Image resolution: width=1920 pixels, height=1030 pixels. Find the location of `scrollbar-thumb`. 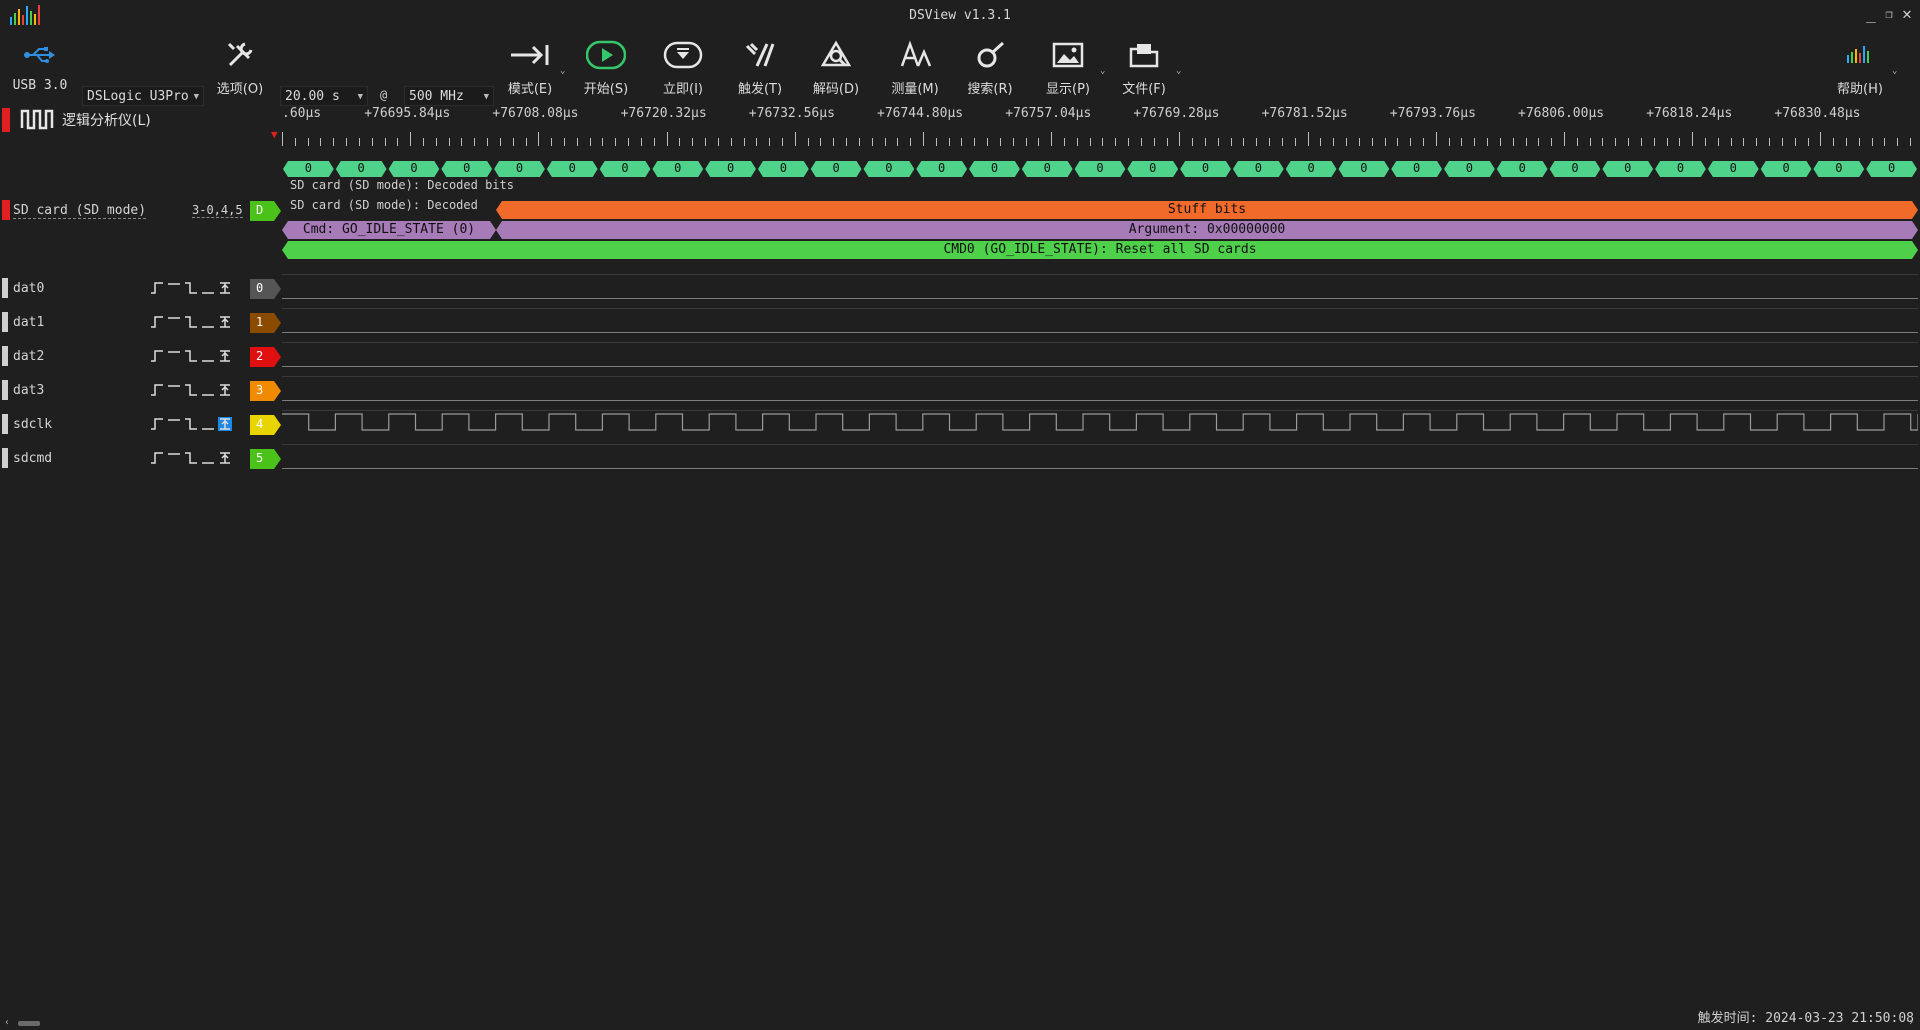

scrollbar-thumb is located at coordinates (29, 1023).